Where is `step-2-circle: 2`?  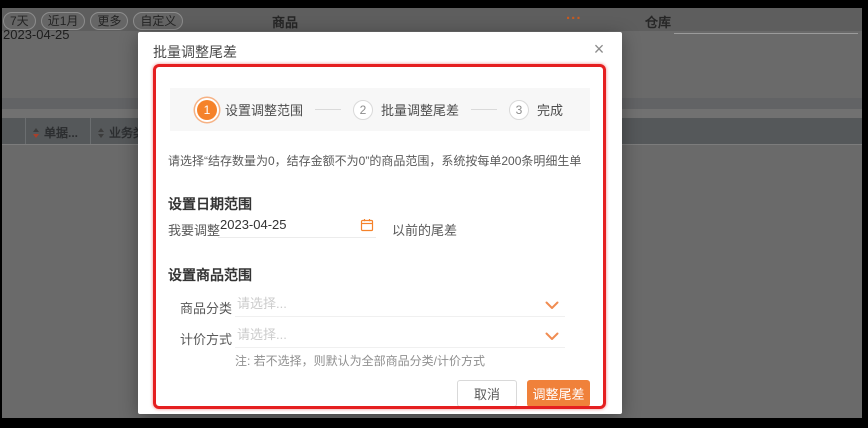
step-2-circle: 2 is located at coordinates (362, 109).